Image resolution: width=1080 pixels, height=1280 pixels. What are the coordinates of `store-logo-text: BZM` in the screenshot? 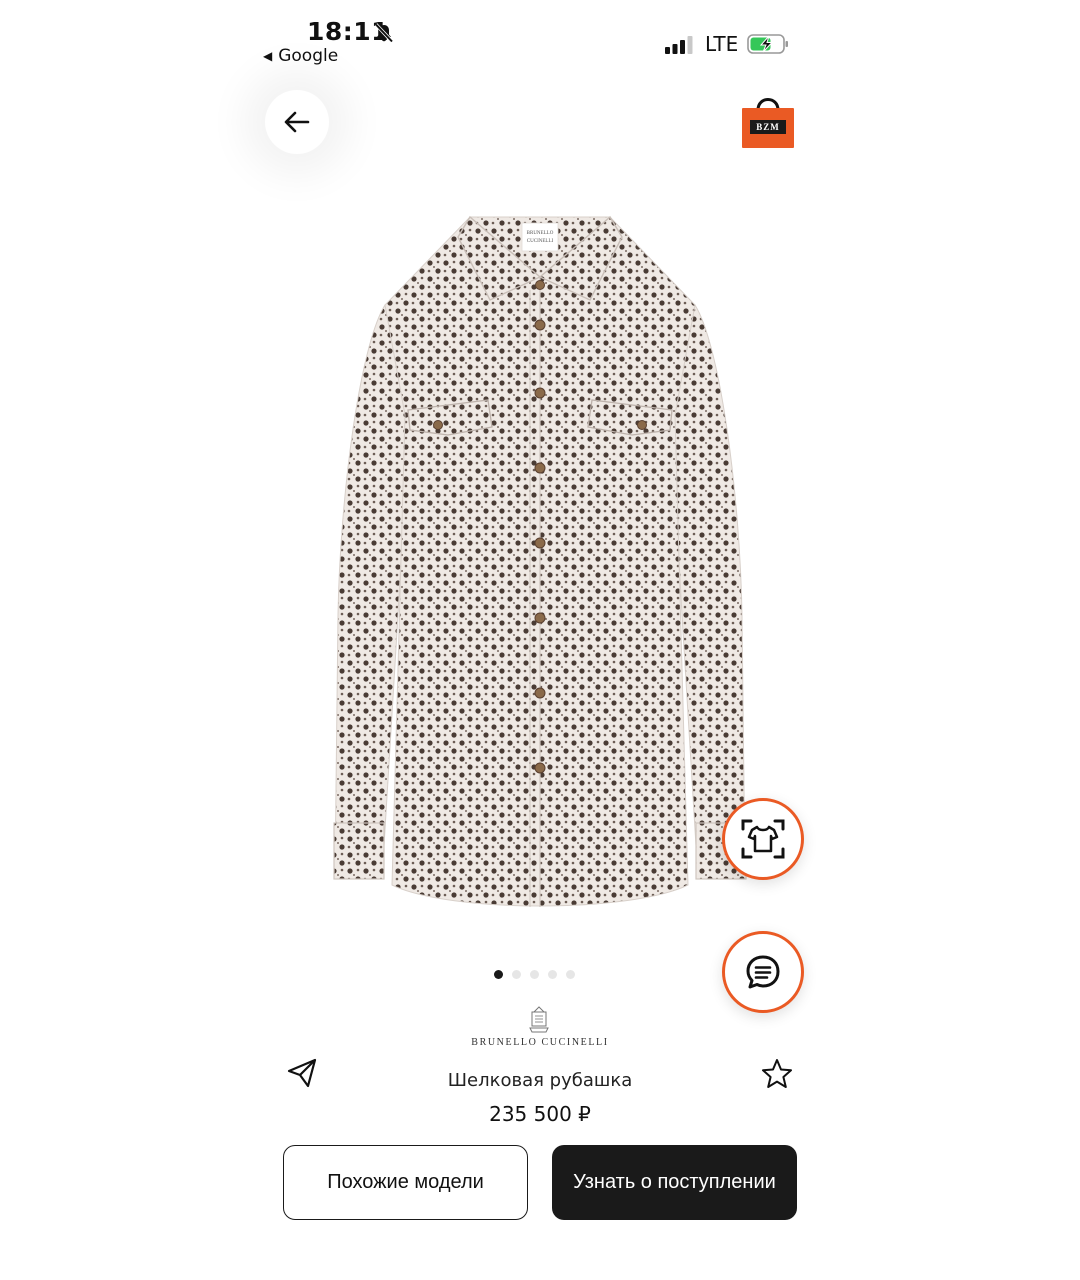 It's located at (768, 127).